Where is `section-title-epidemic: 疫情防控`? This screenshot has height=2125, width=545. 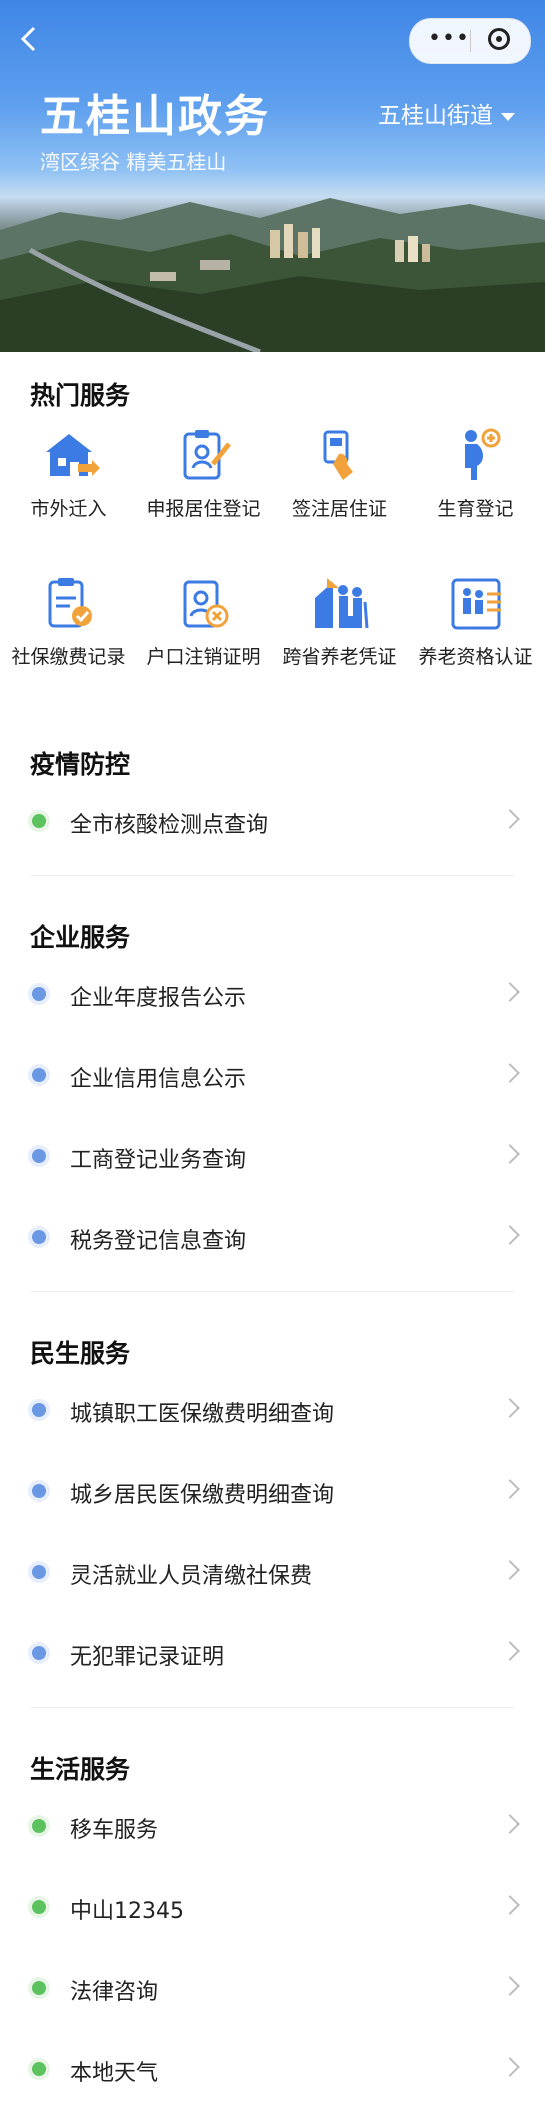
section-title-epidemic: 疫情防控 is located at coordinates (80, 764).